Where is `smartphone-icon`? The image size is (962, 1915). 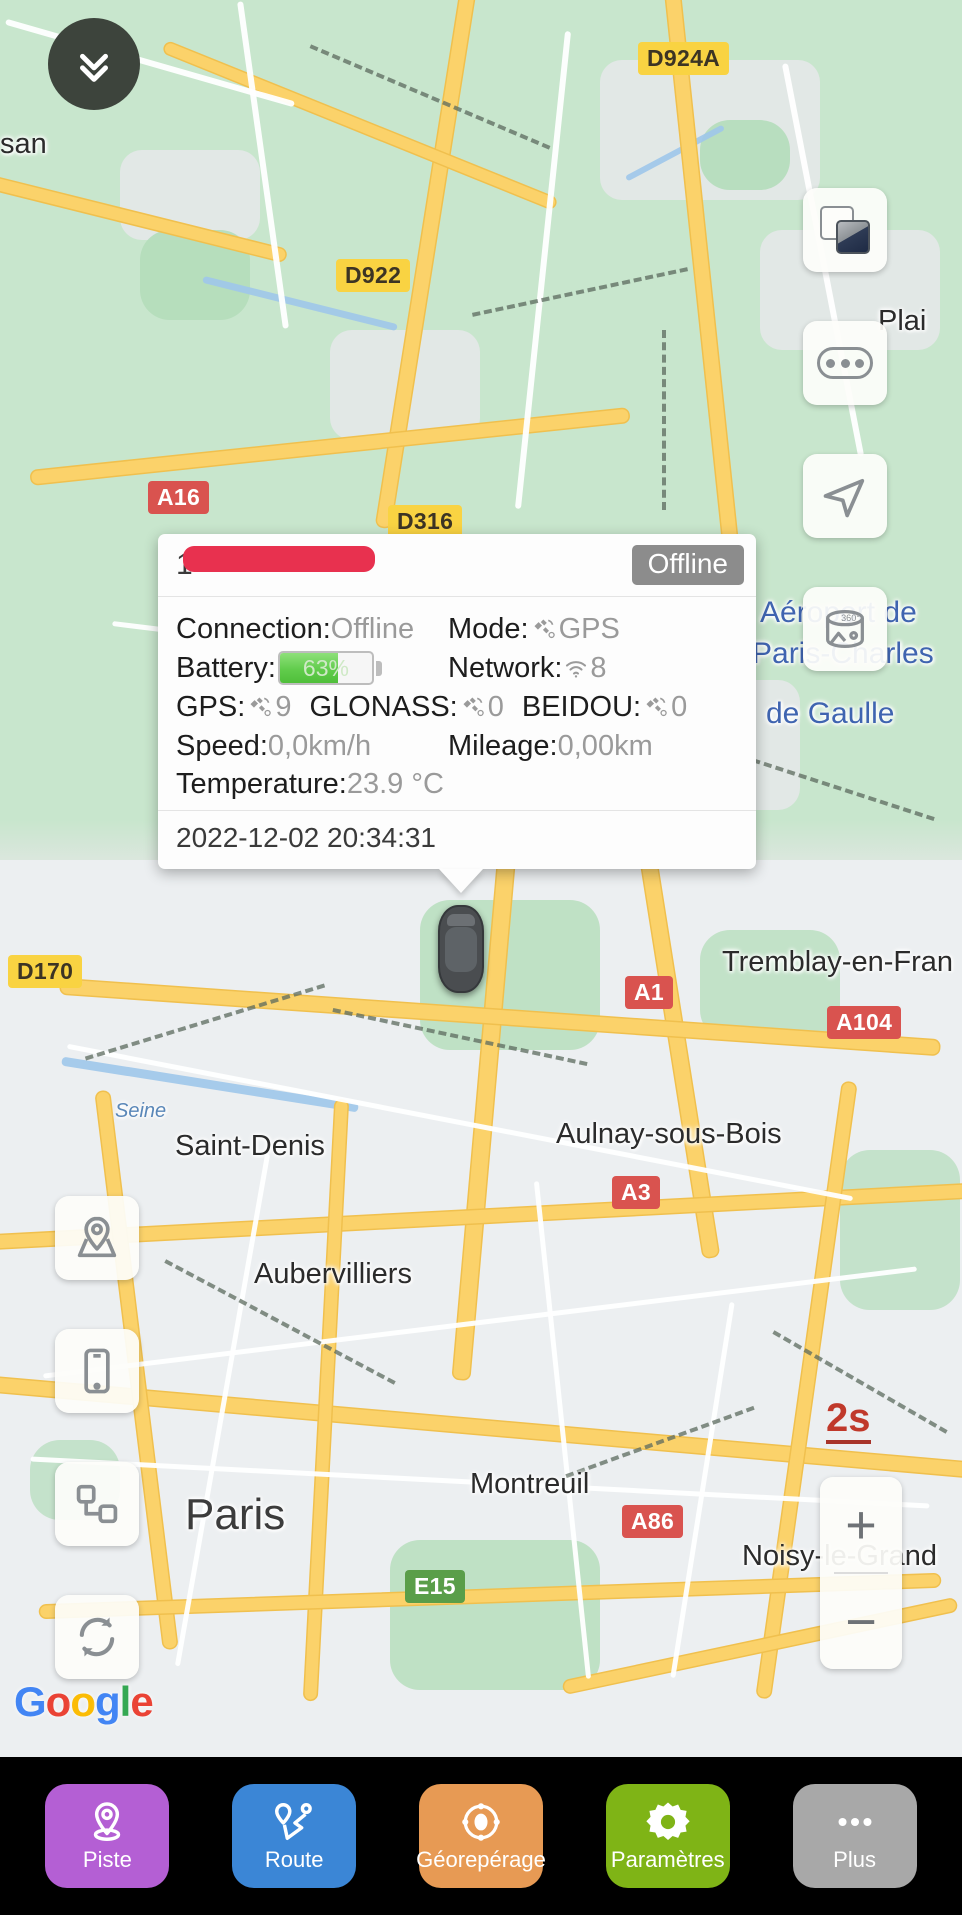
smartphone-icon is located at coordinates (97, 1371).